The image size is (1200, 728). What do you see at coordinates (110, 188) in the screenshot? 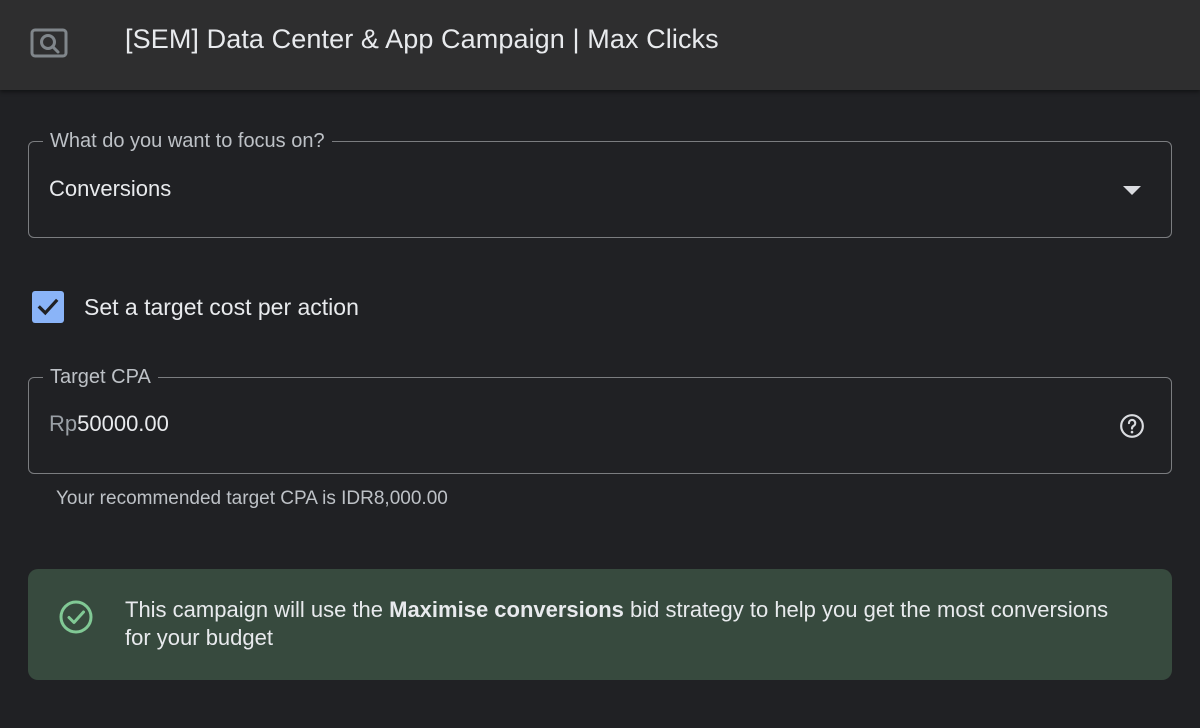
I see `focus-select-value: Conversions` at bounding box center [110, 188].